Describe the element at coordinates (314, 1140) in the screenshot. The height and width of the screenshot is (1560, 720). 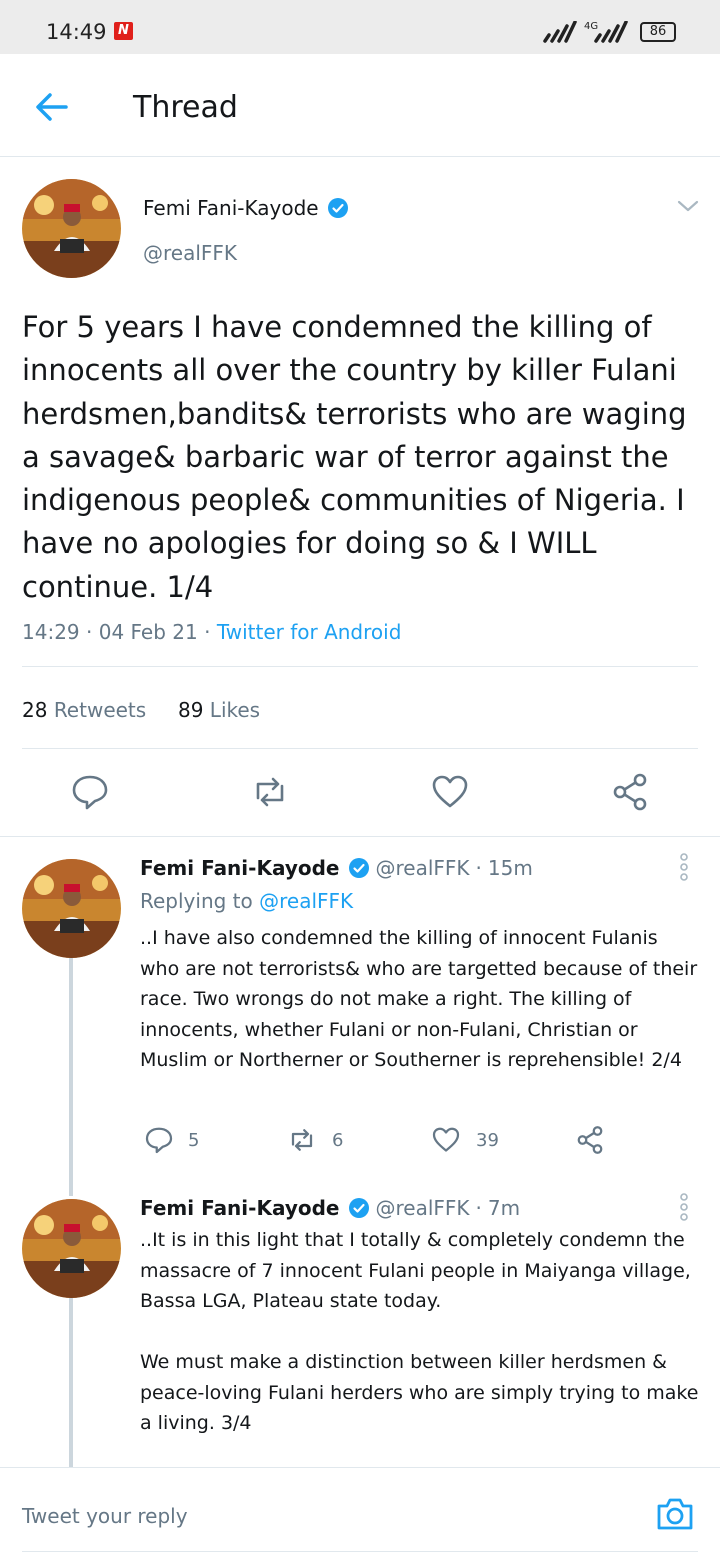
I see `retweet-action: 6` at that location.